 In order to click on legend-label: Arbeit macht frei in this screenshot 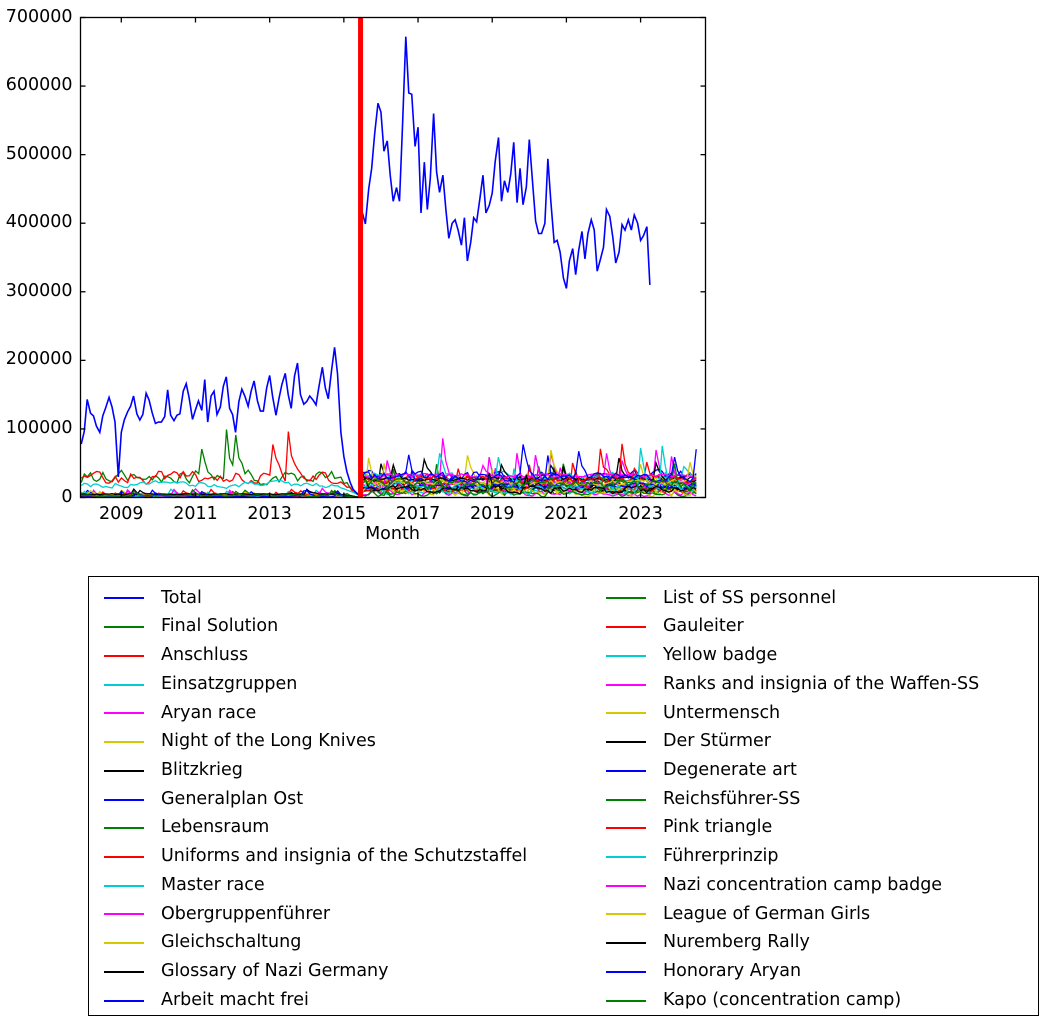, I will do `click(235, 999)`.